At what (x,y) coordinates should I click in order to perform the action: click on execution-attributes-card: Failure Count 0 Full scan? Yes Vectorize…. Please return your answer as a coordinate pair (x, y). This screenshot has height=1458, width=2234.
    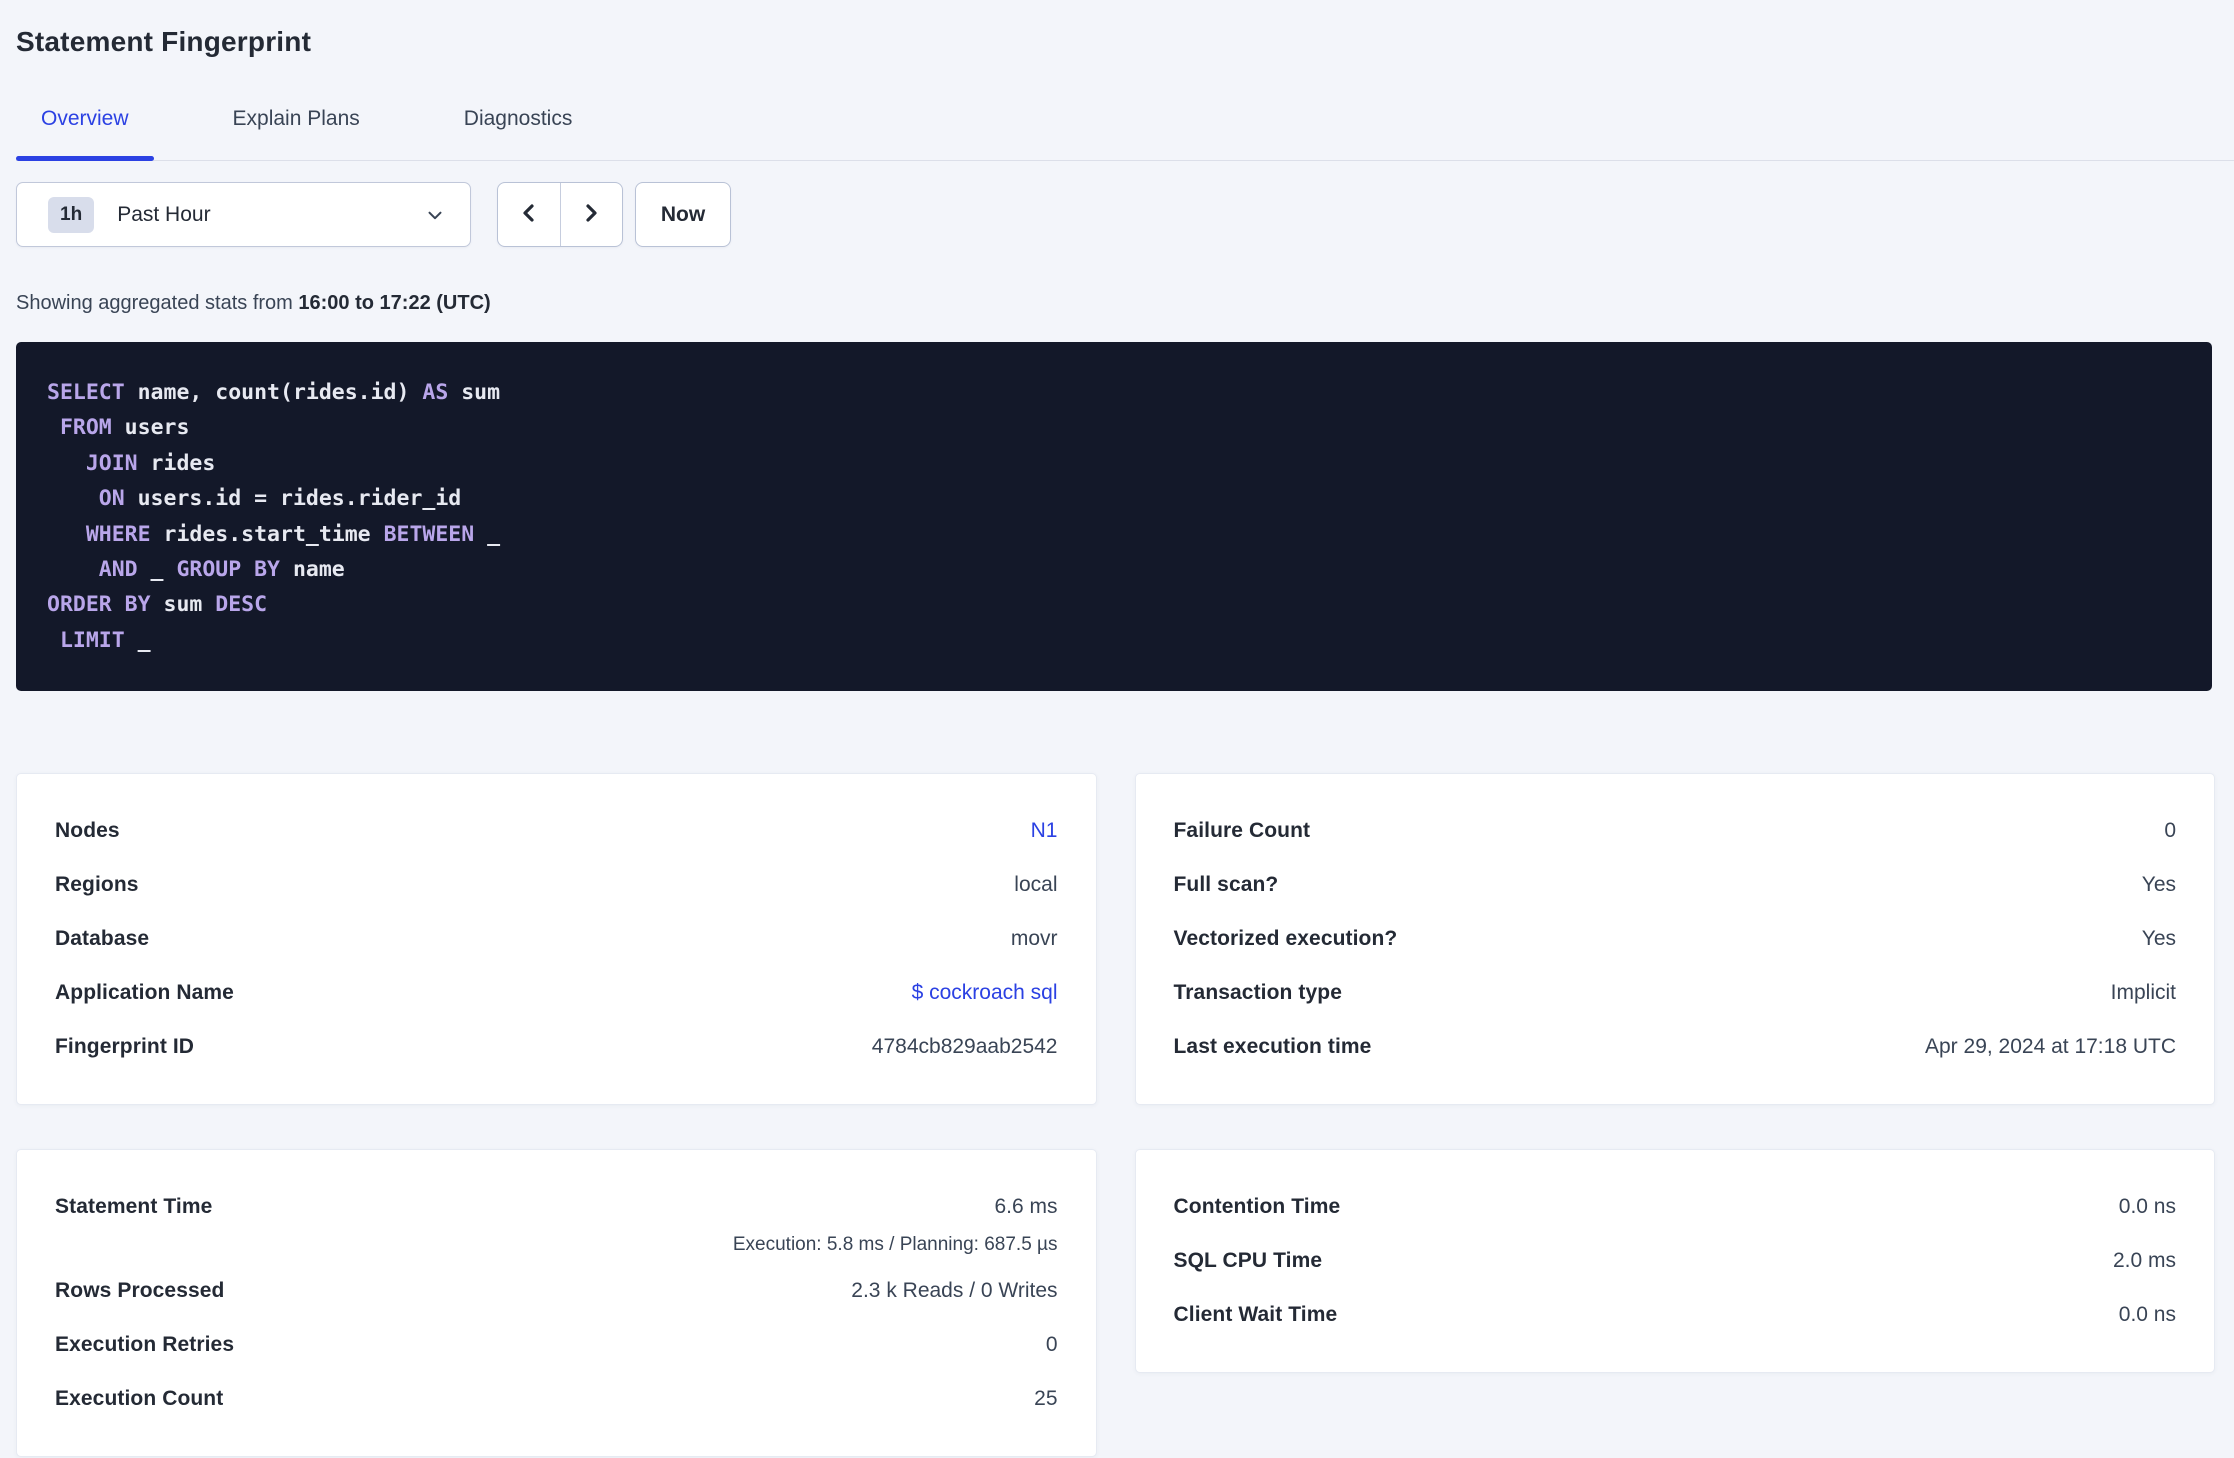
    Looking at the image, I should click on (1674, 939).